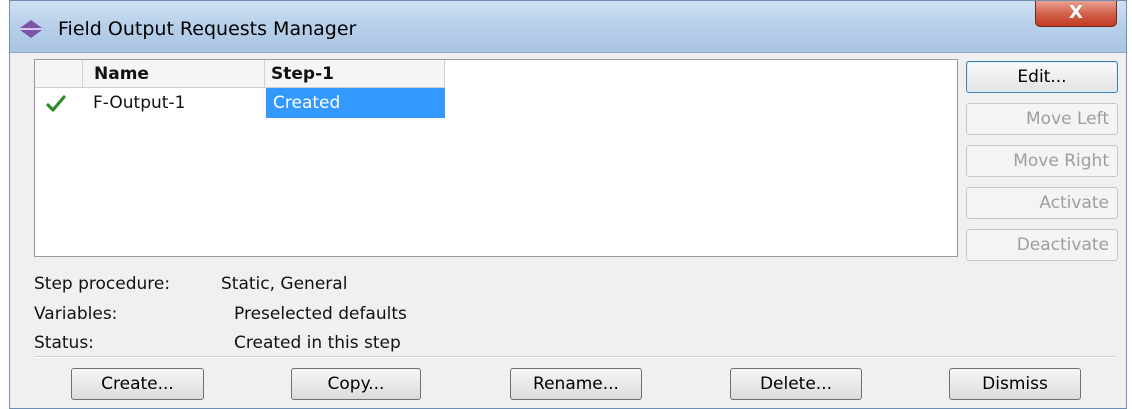 This screenshot has width=1132, height=409. What do you see at coordinates (56, 104) in the screenshot?
I see `checkmark-icon` at bounding box center [56, 104].